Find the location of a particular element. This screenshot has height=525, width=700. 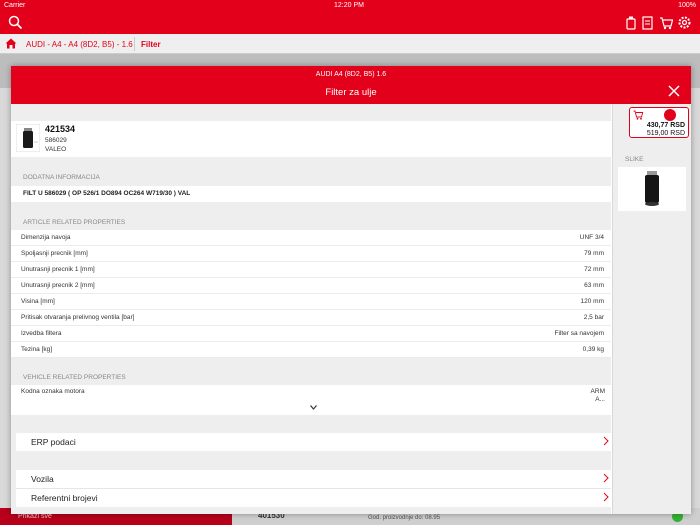

vehicle-properties-heading: VEHICLE RELATED PROPERTIES is located at coordinates (74, 377).